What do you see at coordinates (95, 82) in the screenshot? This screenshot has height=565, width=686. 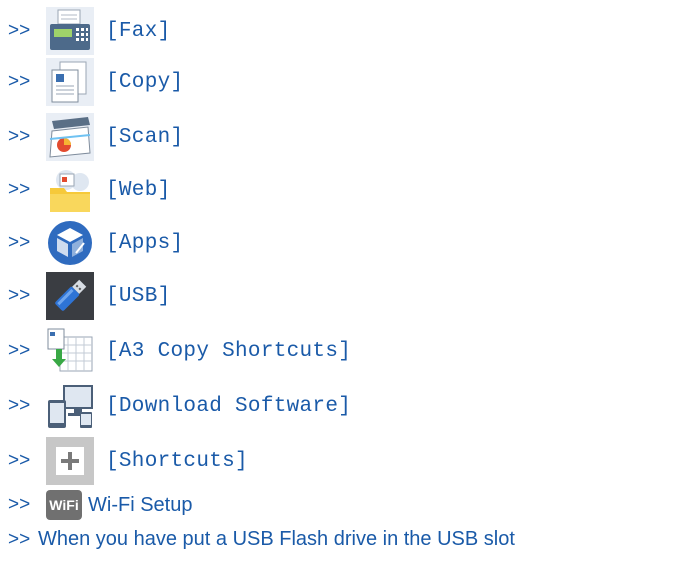 I see `copy-row: >> [Copy]` at bounding box center [95, 82].